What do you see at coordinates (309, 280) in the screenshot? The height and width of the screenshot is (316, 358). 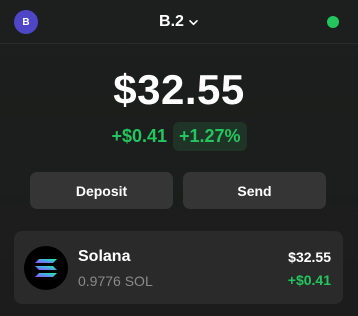 I see `token-change: +$0.41` at bounding box center [309, 280].